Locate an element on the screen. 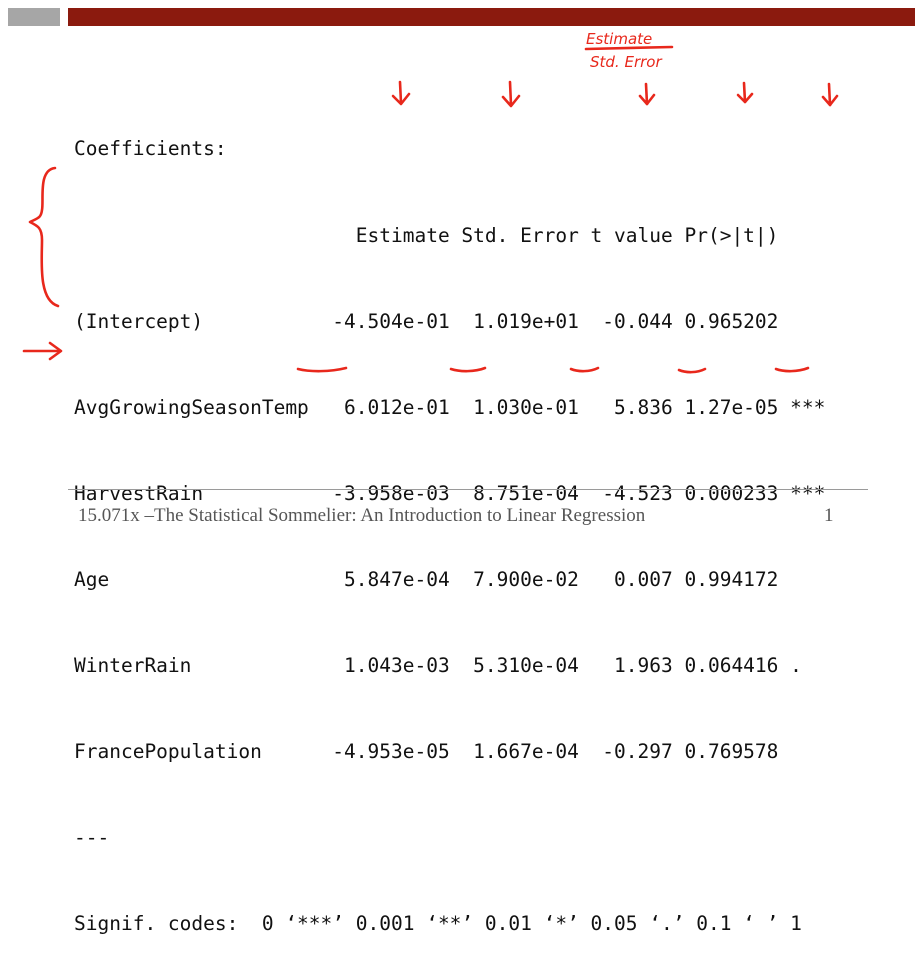 The image size is (915, 968). coefficients-label: Coefficients: is located at coordinates (150, 149).